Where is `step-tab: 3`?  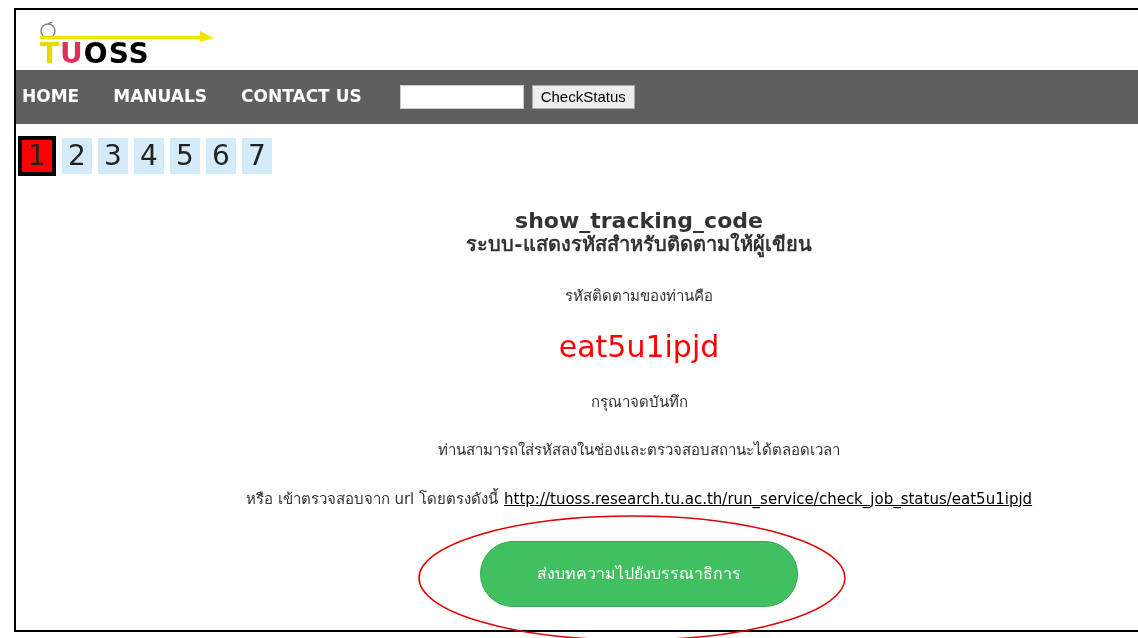 step-tab: 3 is located at coordinates (113, 156).